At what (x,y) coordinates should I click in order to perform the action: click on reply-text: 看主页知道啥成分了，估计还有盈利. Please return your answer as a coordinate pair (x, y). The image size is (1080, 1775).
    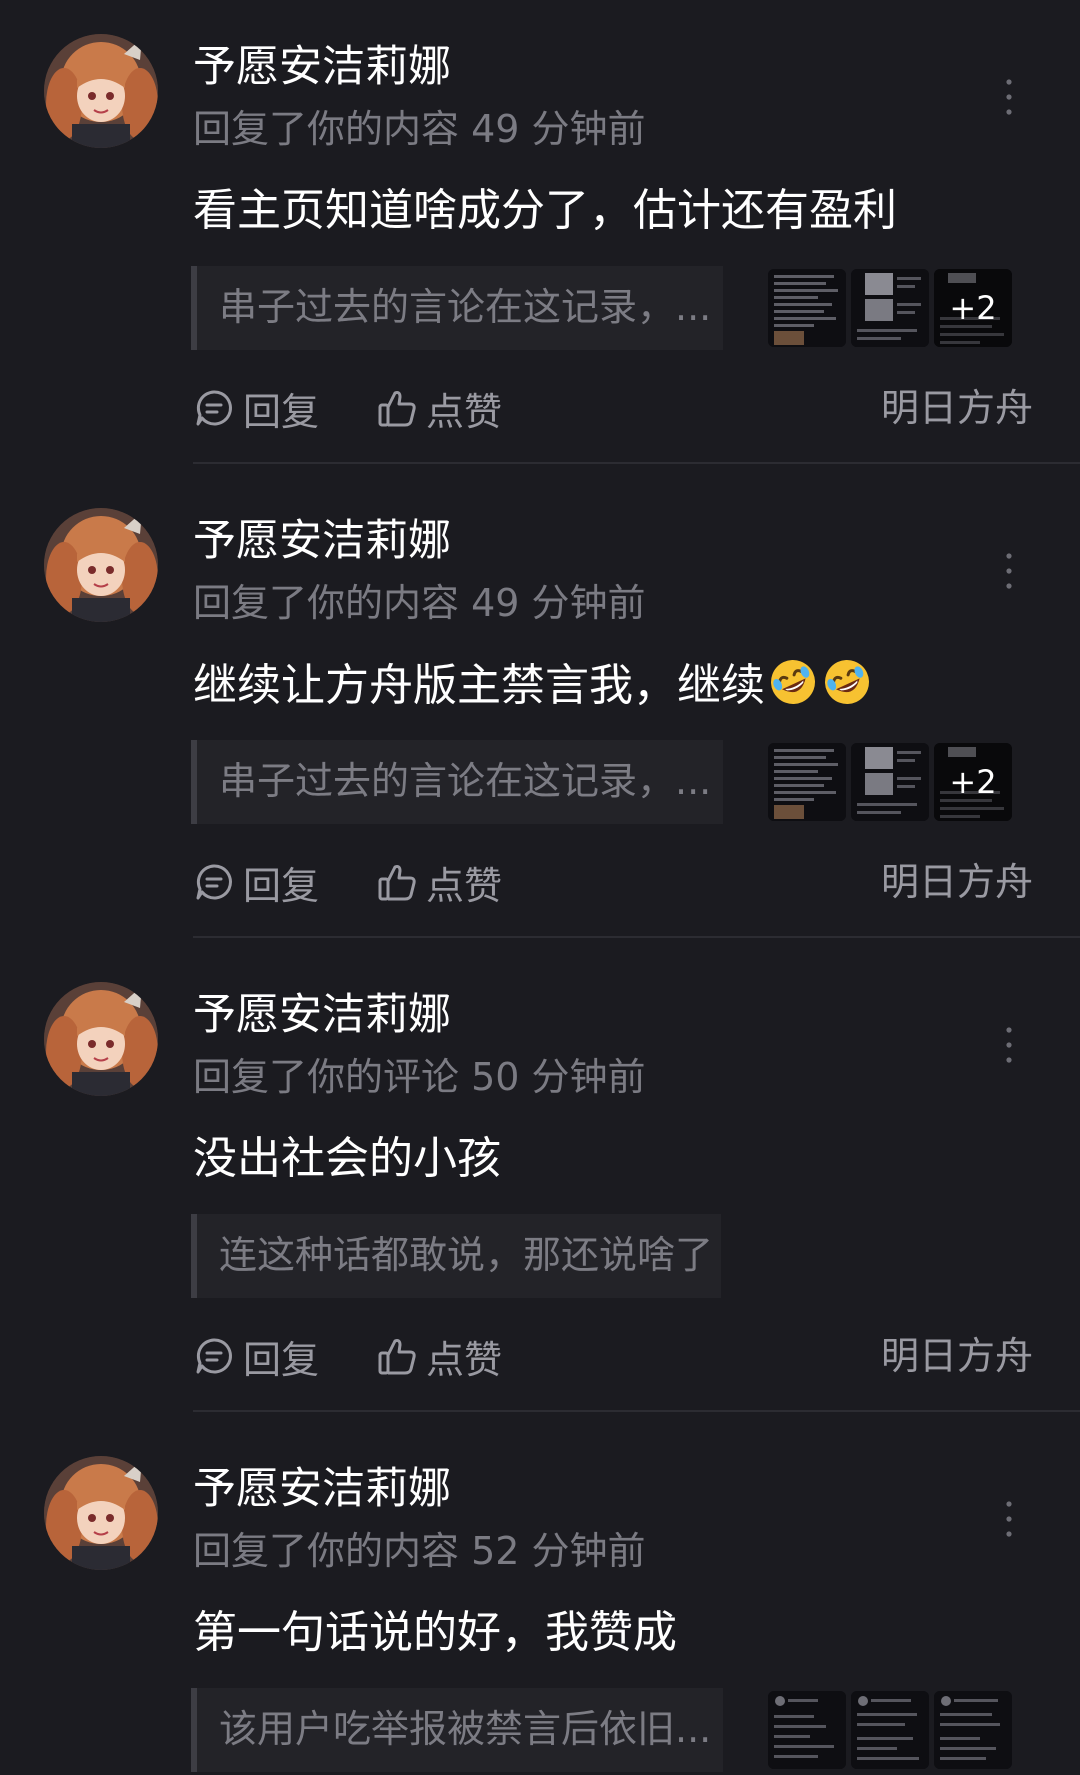
    Looking at the image, I should click on (545, 210).